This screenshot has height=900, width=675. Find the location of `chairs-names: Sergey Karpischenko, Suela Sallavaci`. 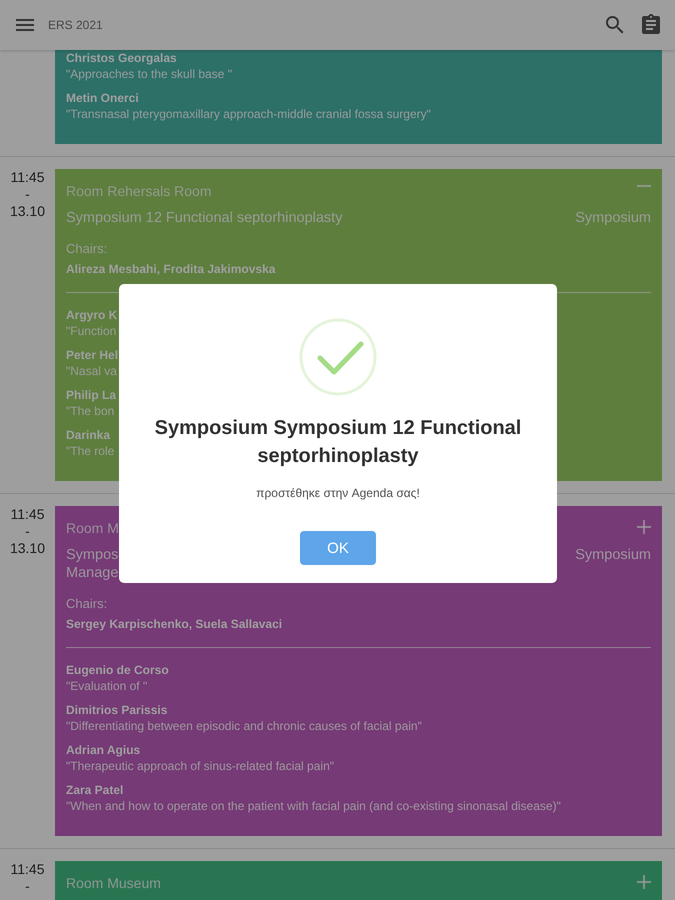

chairs-names: Sergey Karpischenko, Suela Sallavaci is located at coordinates (174, 624).